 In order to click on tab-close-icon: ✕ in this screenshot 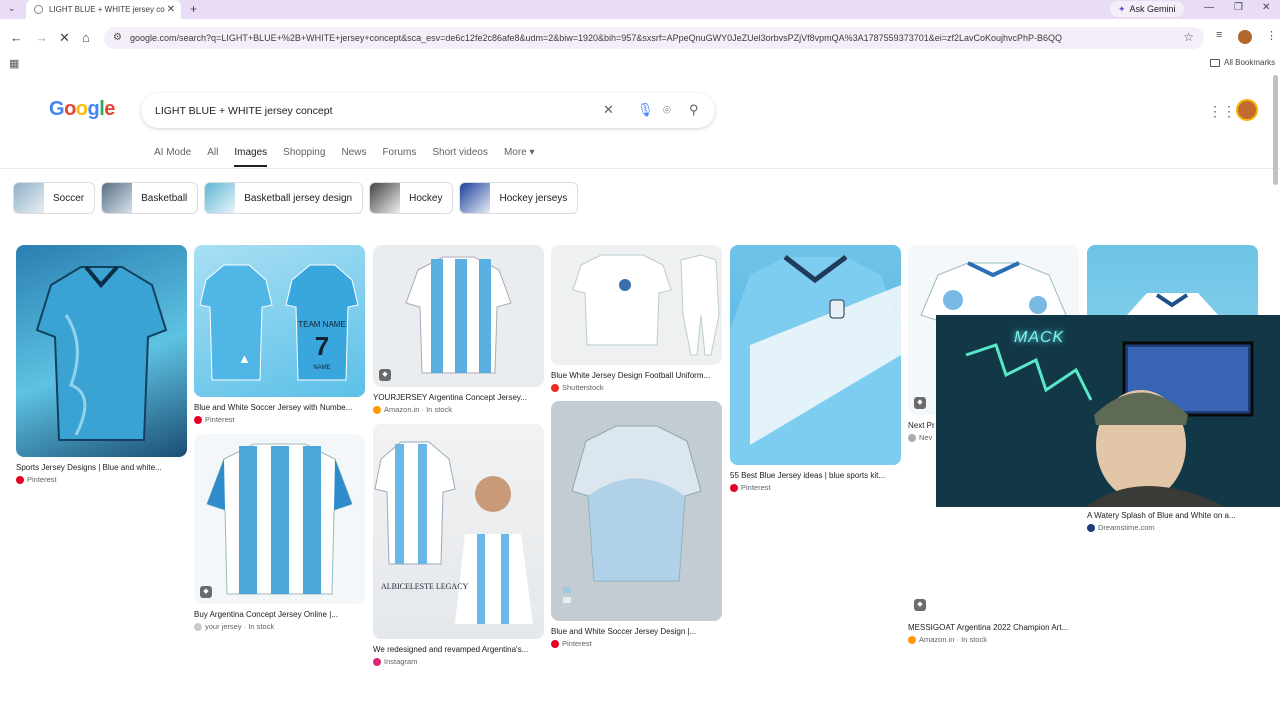, I will do `click(171, 9)`.